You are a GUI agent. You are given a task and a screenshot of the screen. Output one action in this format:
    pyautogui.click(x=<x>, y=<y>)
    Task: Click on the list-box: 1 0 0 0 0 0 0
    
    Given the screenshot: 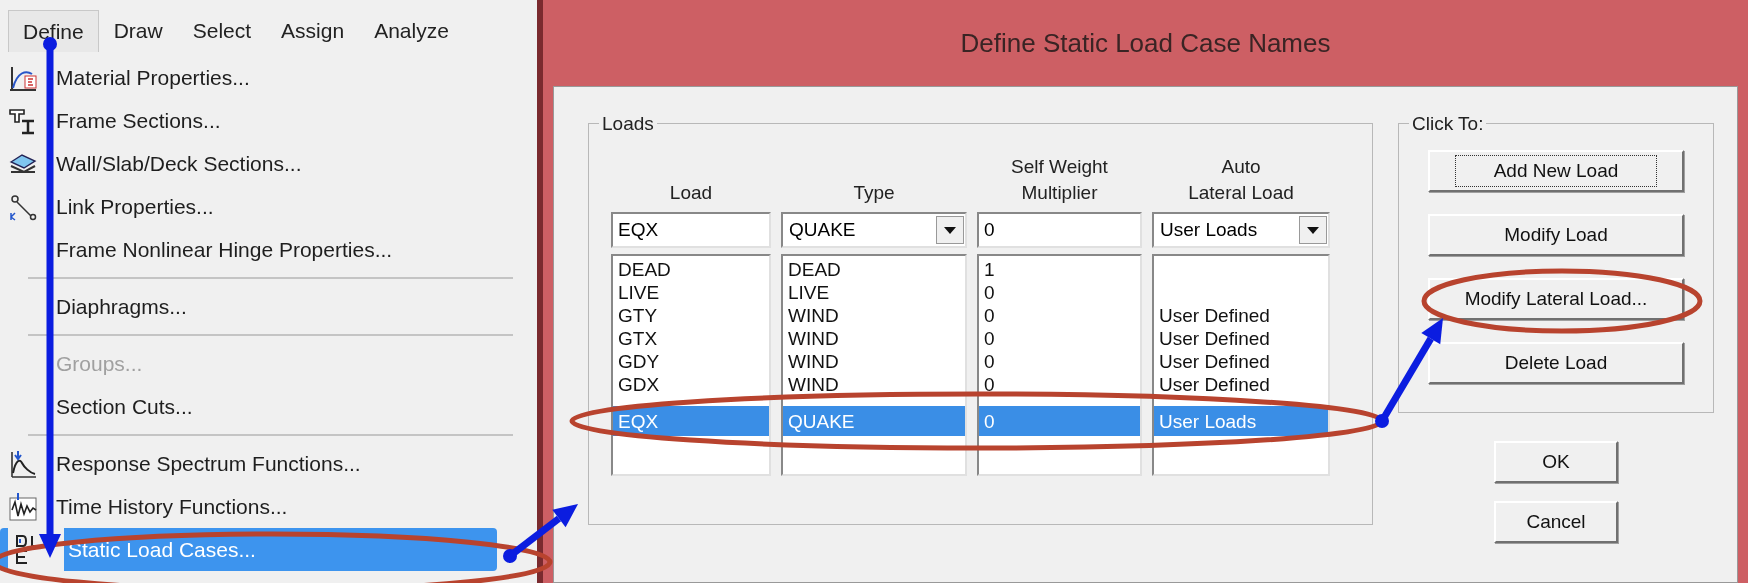 What is the action you would take?
    pyautogui.click(x=1059, y=365)
    